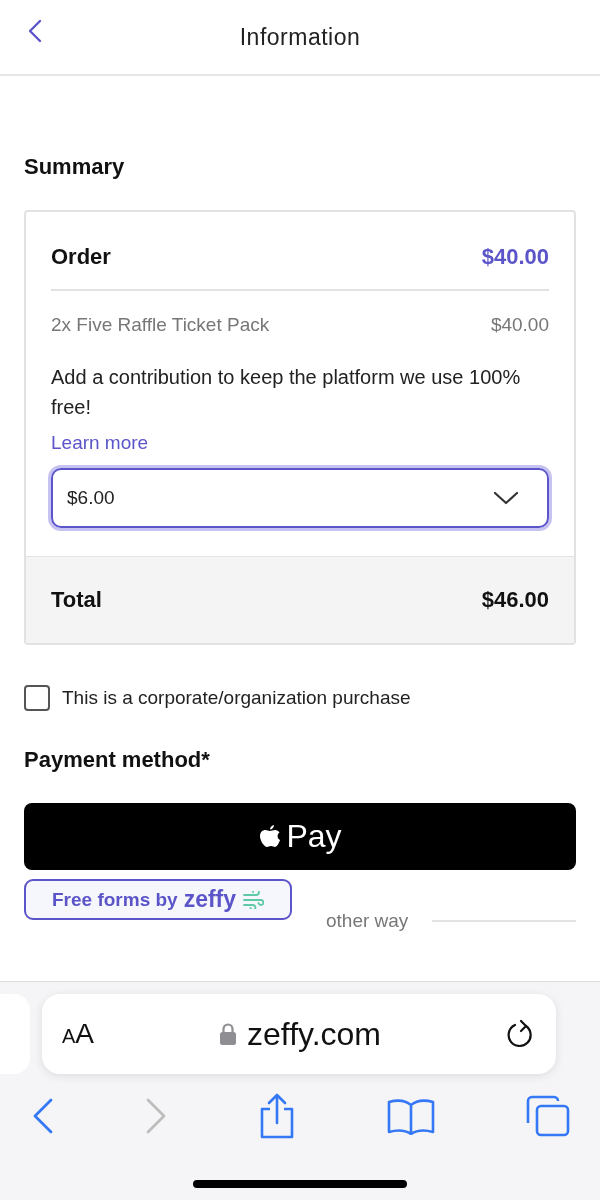 The image size is (600, 1200). Describe the element at coordinates (117, 760) in the screenshot. I see `payment-heading: Payment method*` at that location.